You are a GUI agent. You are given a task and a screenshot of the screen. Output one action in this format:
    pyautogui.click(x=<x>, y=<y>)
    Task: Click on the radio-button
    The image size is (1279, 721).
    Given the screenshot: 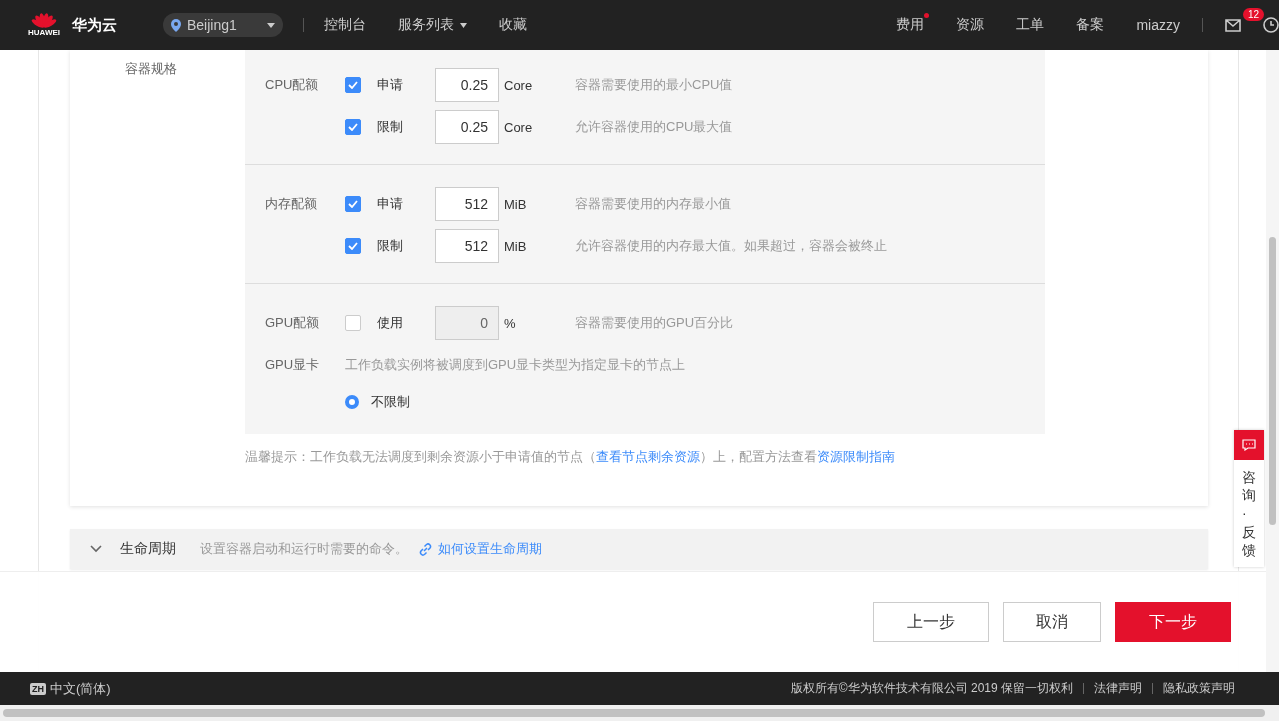 What is the action you would take?
    pyautogui.click(x=352, y=402)
    